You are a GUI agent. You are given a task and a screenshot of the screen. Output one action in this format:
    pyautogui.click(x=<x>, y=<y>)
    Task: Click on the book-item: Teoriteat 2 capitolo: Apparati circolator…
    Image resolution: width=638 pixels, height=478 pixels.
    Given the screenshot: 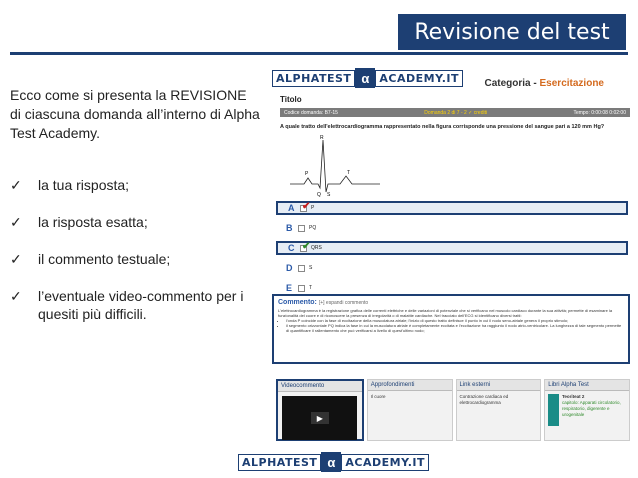 What is the action you would take?
    pyautogui.click(x=587, y=410)
    